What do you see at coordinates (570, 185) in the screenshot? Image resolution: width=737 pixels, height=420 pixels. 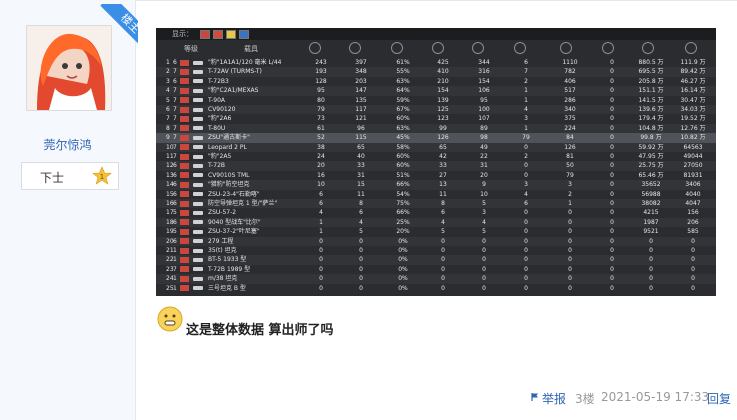 I see `stat-cell: 3` at bounding box center [570, 185].